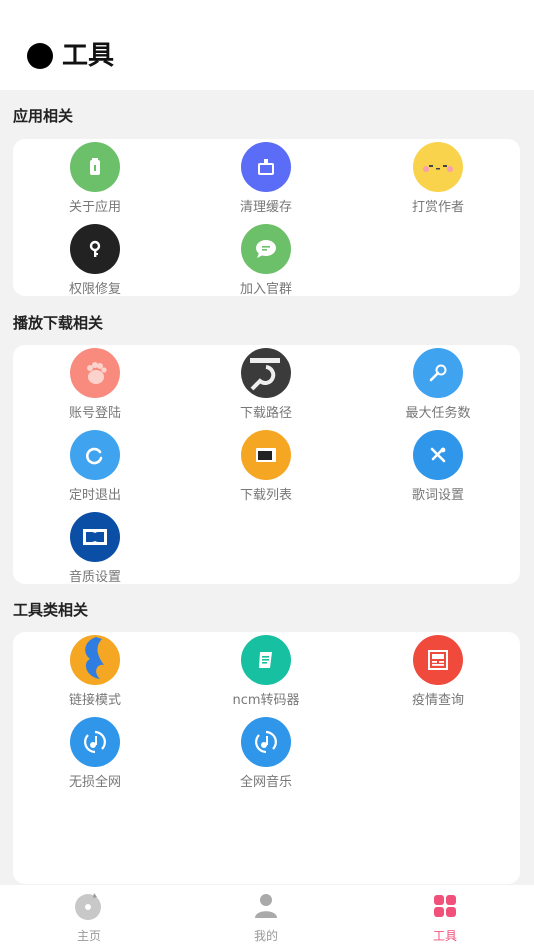 Image resolution: width=534 pixels, height=950 pixels. I want to click on tip-author-icon, so click(438, 167).